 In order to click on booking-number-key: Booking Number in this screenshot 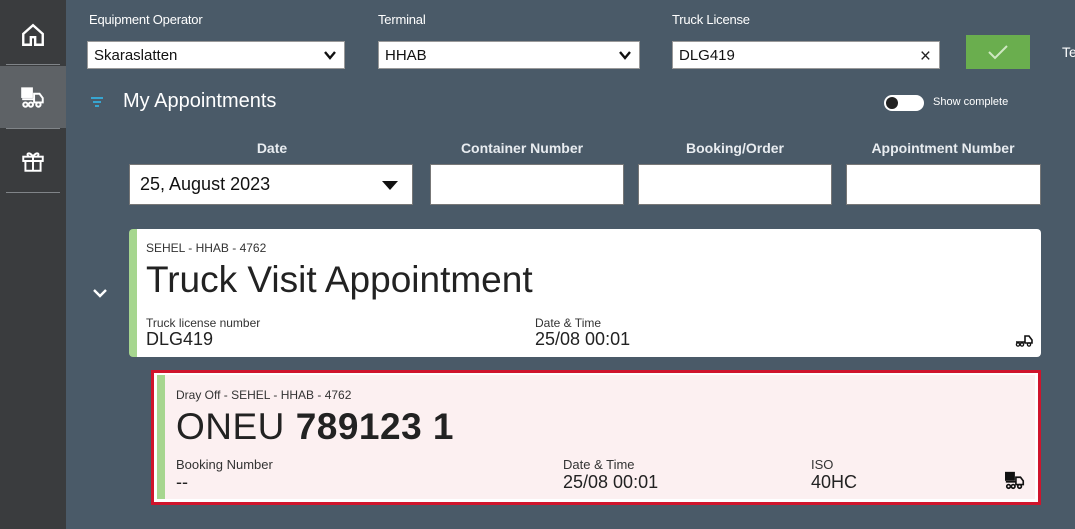, I will do `click(224, 464)`.